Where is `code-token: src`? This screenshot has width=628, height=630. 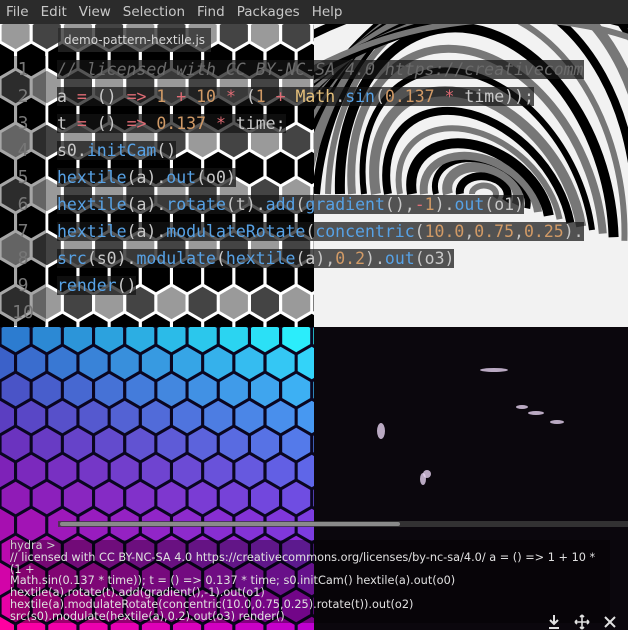
code-token: src is located at coordinates (72, 258).